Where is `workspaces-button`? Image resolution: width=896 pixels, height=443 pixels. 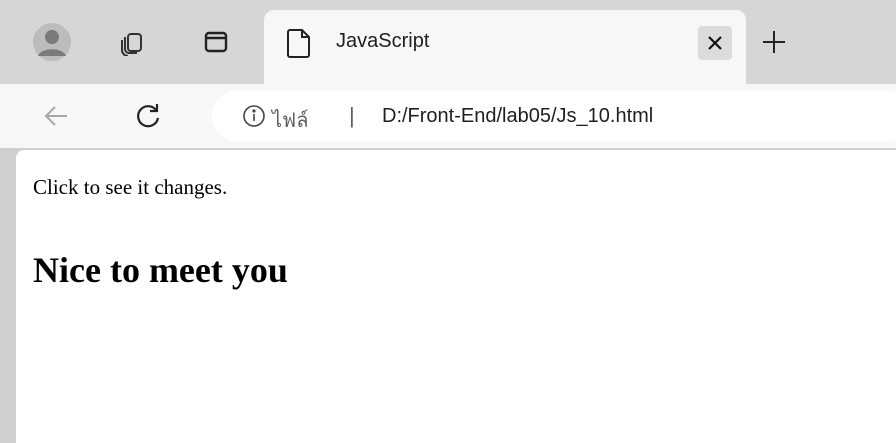
workspaces-button is located at coordinates (132, 42).